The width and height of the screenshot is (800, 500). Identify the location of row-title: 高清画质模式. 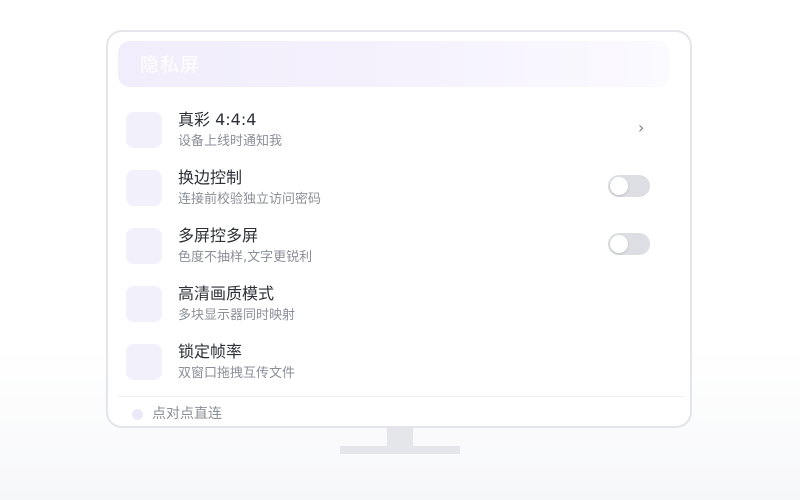
(226, 293).